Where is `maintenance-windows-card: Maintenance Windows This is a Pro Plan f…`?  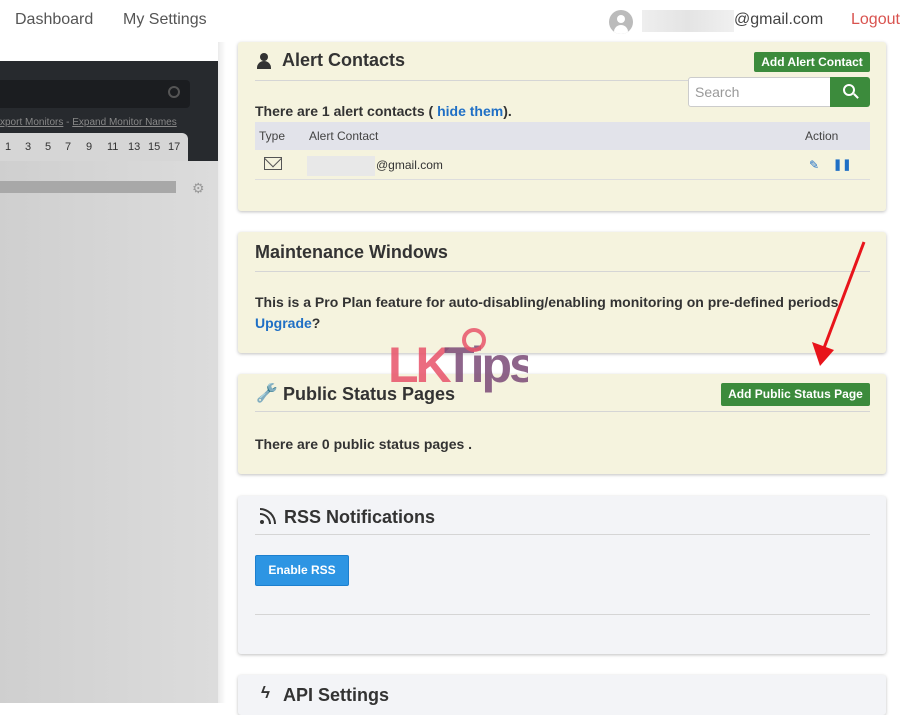
maintenance-windows-card: Maintenance Windows This is a Pro Plan f… is located at coordinates (562, 292).